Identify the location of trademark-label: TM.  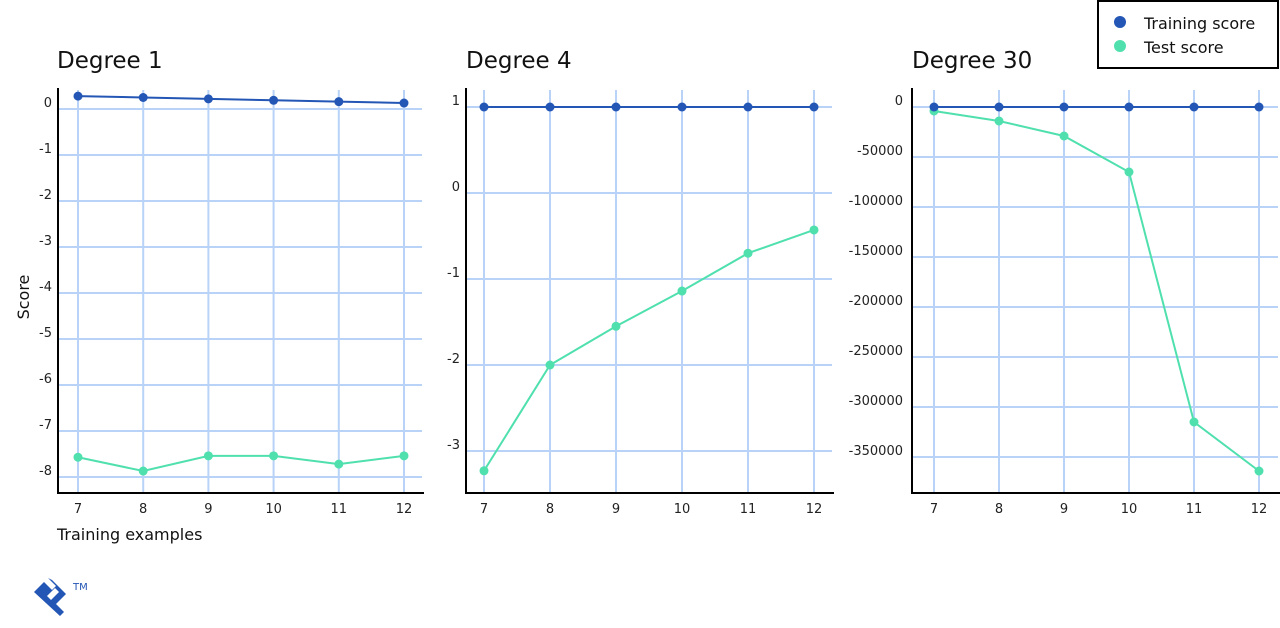
(80, 587).